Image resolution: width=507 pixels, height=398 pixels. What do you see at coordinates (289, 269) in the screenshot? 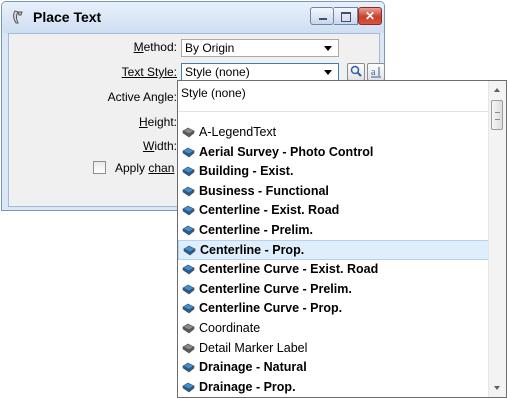
I see `list-item-label: Centerline Curve - Exist. Road` at bounding box center [289, 269].